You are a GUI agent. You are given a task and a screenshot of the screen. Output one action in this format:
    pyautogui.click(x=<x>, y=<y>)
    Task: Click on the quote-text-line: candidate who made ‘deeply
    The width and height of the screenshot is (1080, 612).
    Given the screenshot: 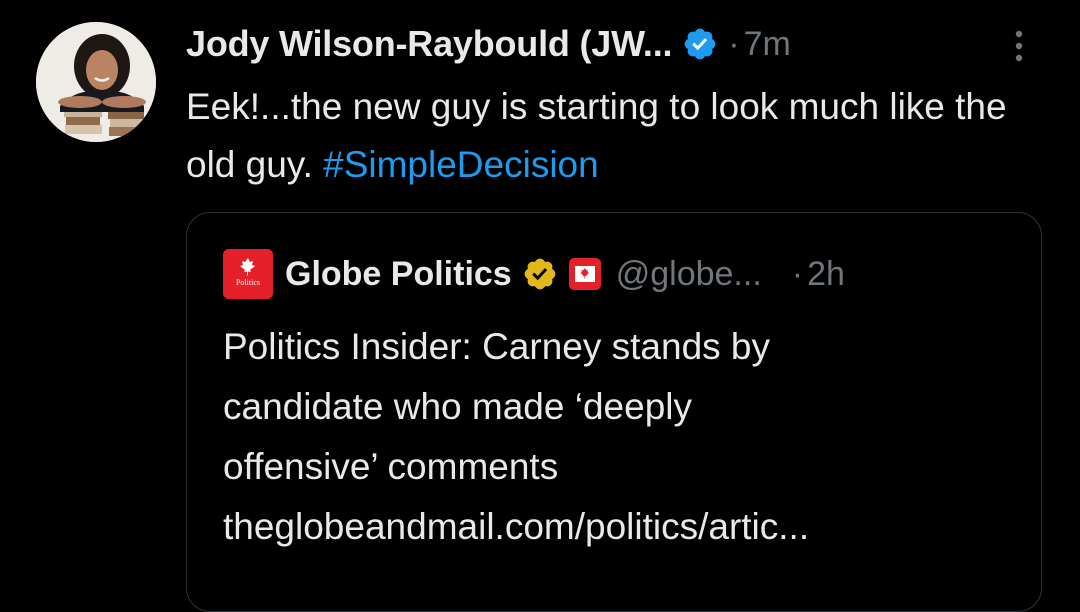 What is the action you would take?
    pyautogui.click(x=457, y=406)
    